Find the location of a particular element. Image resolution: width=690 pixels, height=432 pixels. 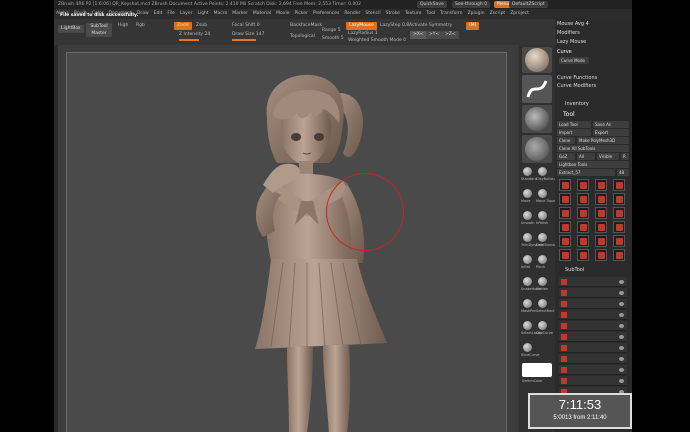

menu-layer: Layer is located at coordinates (186, 13).